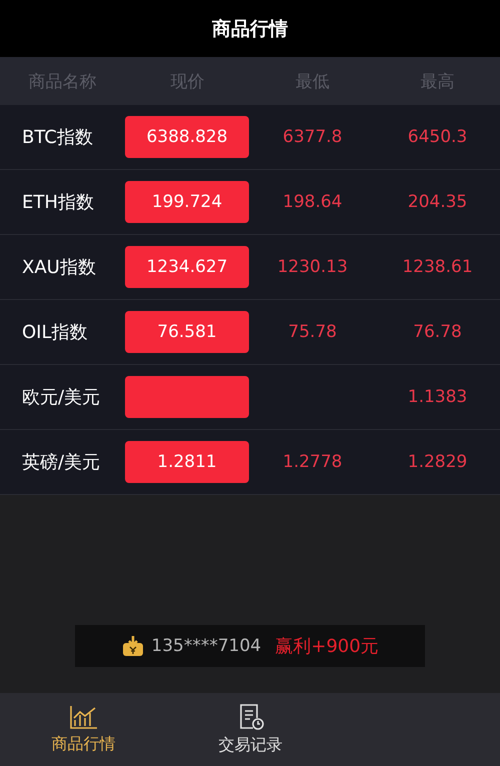  Describe the element at coordinates (438, 397) in the screenshot. I see `high-price: 1.1383` at that location.